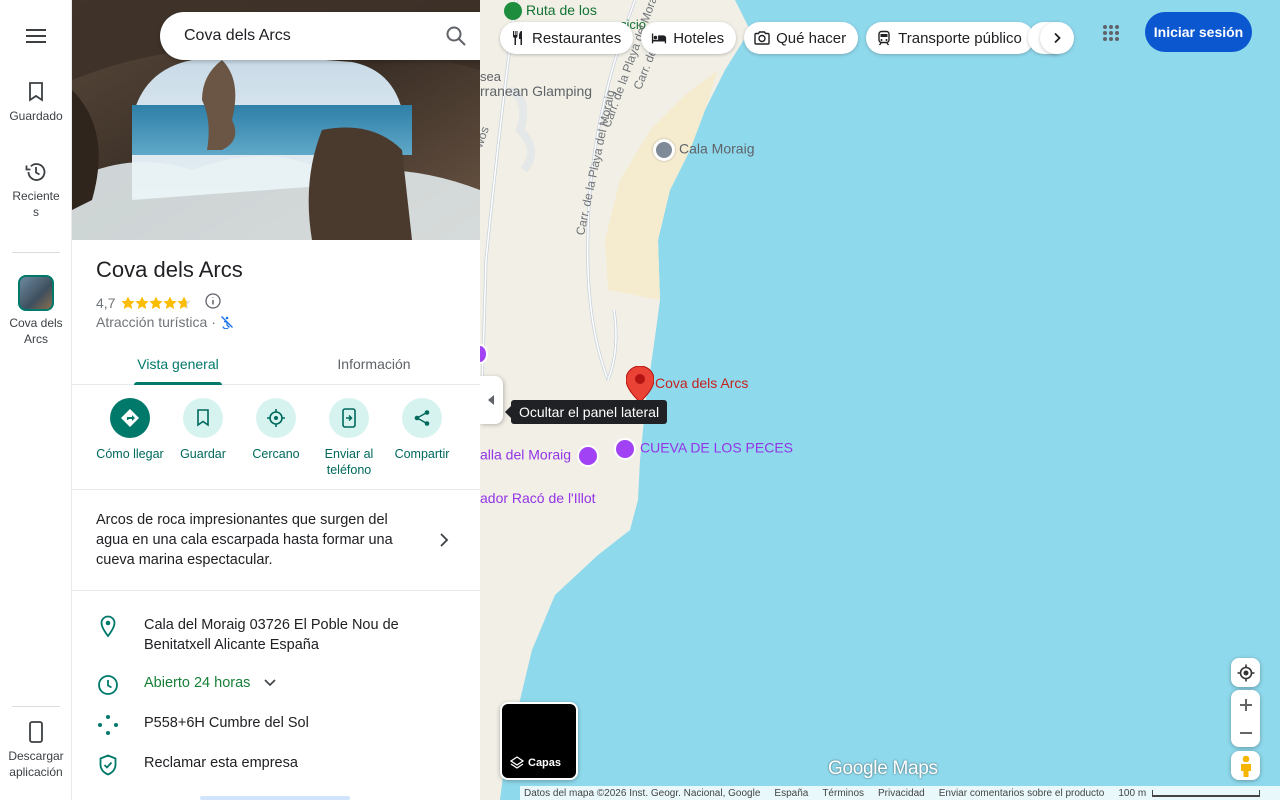  What do you see at coordinates (762, 38) in the screenshot?
I see `camera-icon` at bounding box center [762, 38].